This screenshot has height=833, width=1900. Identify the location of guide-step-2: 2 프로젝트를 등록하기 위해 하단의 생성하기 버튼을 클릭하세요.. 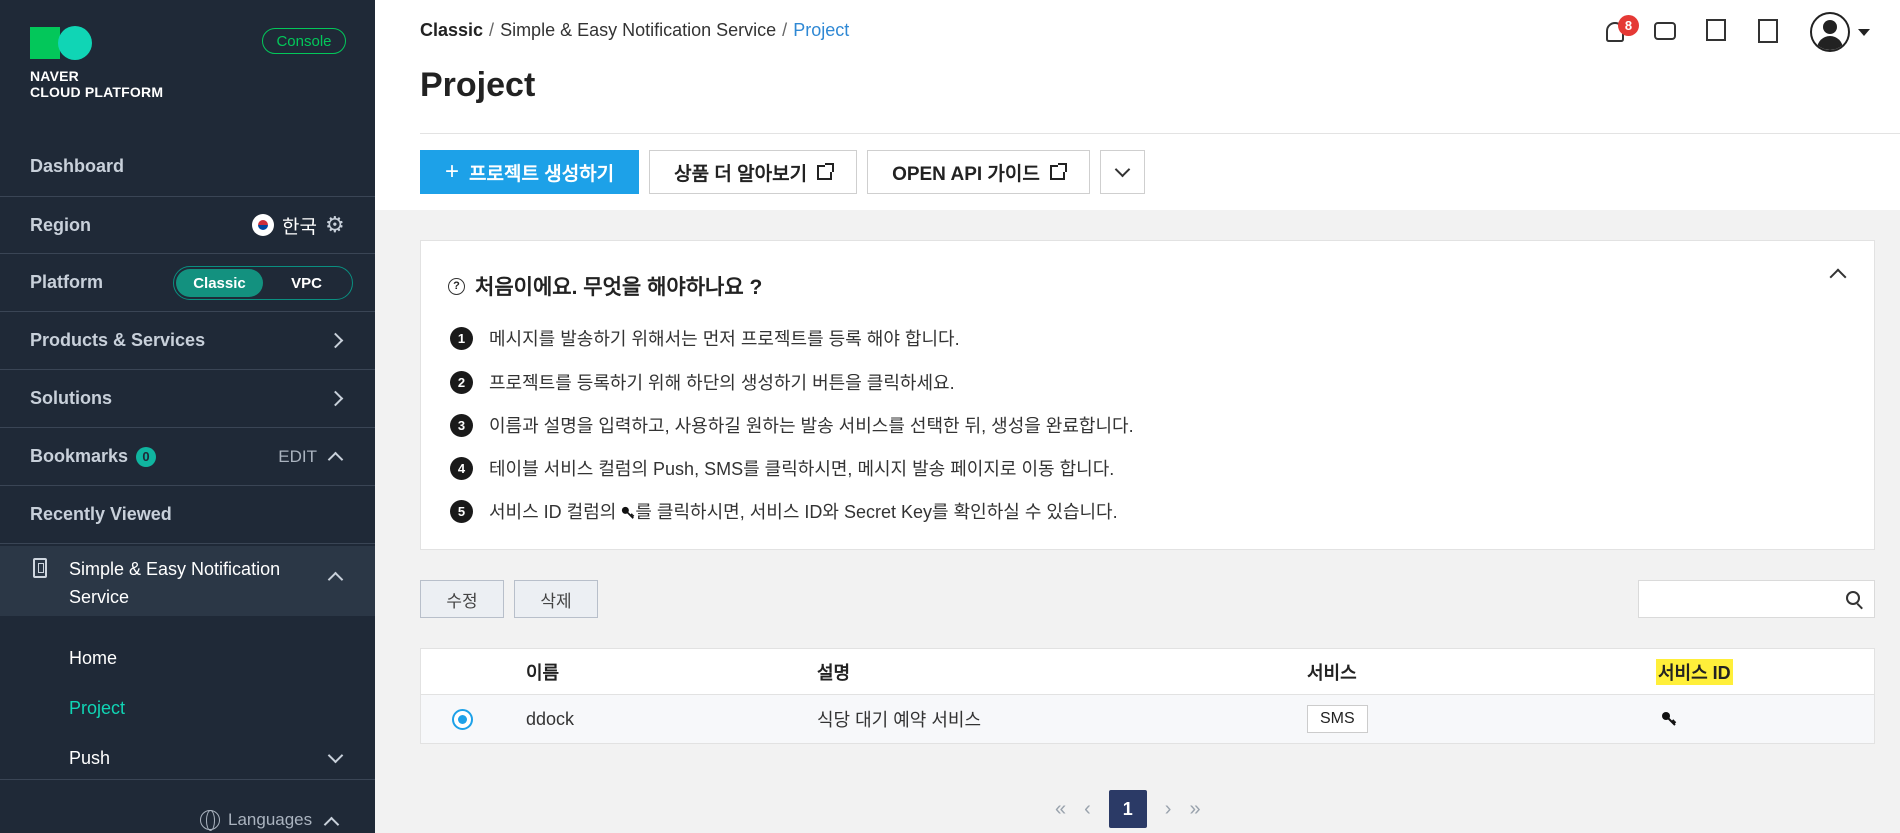
(702, 382).